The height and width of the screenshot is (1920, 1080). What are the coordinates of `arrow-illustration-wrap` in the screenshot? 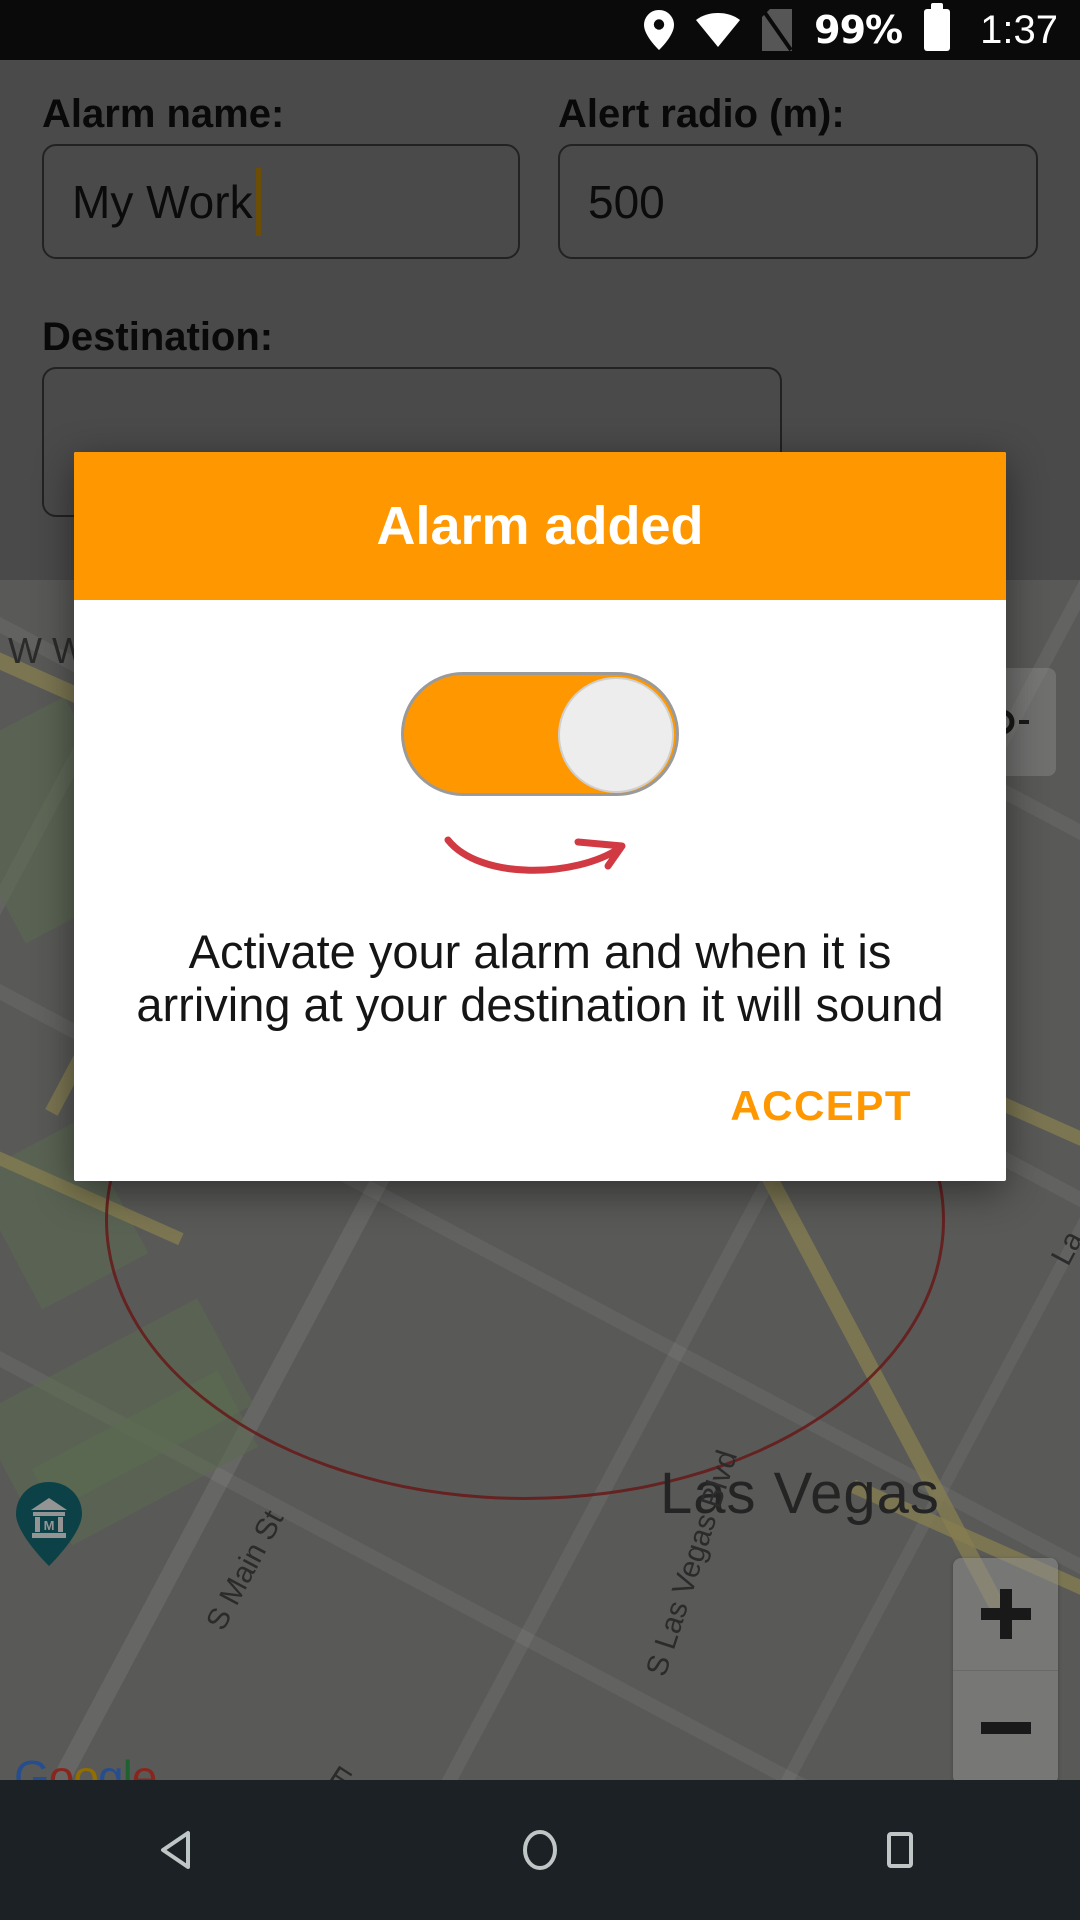 It's located at (540, 852).